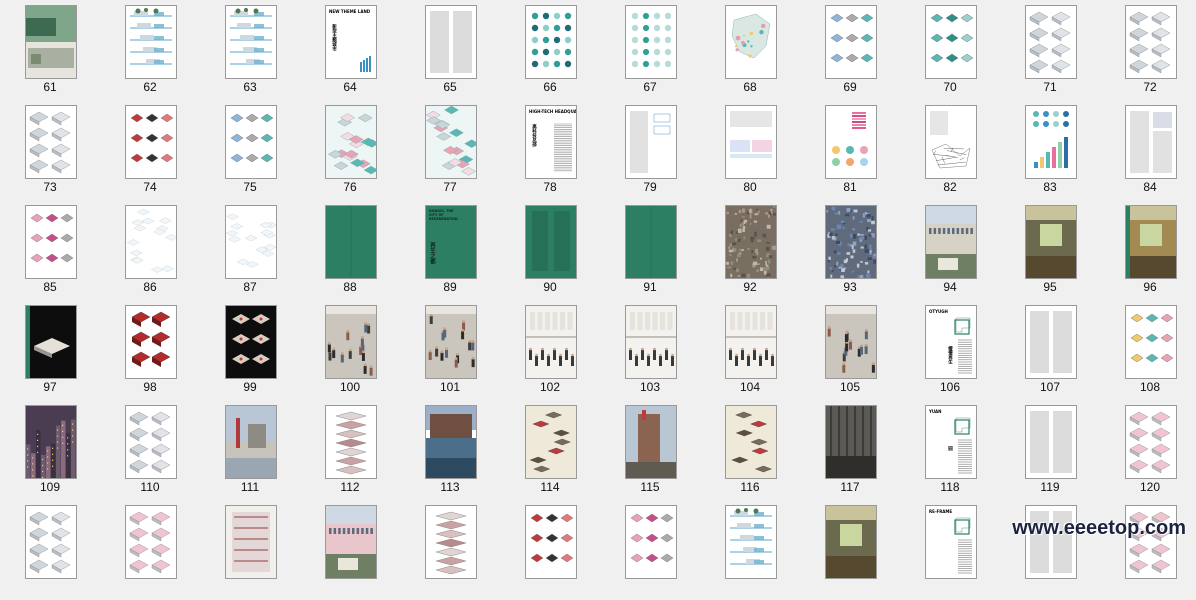 This screenshot has width=1196, height=600. Describe the element at coordinates (250, 250) in the screenshot. I see `page-thumbnail: 87` at that location.